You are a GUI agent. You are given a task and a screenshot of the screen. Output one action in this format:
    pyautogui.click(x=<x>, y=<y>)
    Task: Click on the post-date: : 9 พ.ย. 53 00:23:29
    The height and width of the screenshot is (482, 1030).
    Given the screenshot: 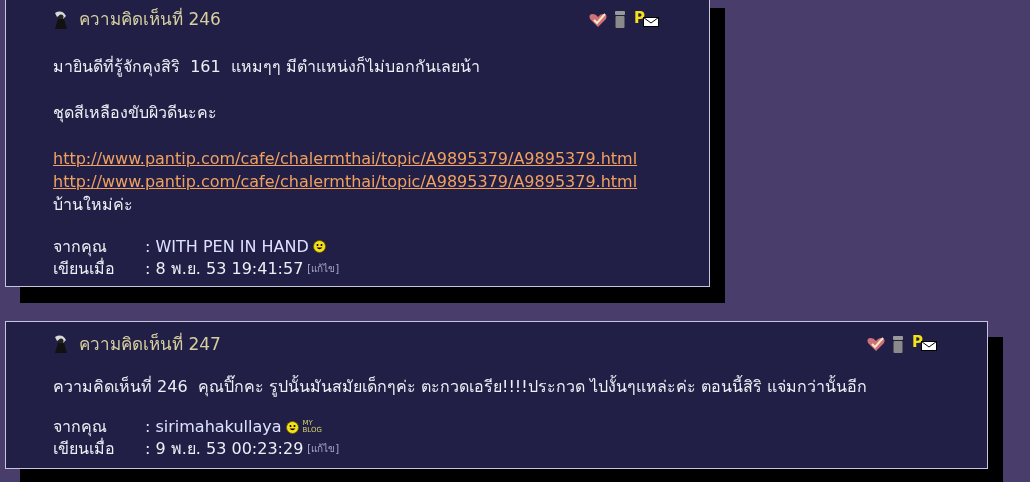 What is the action you would take?
    pyautogui.click(x=224, y=449)
    